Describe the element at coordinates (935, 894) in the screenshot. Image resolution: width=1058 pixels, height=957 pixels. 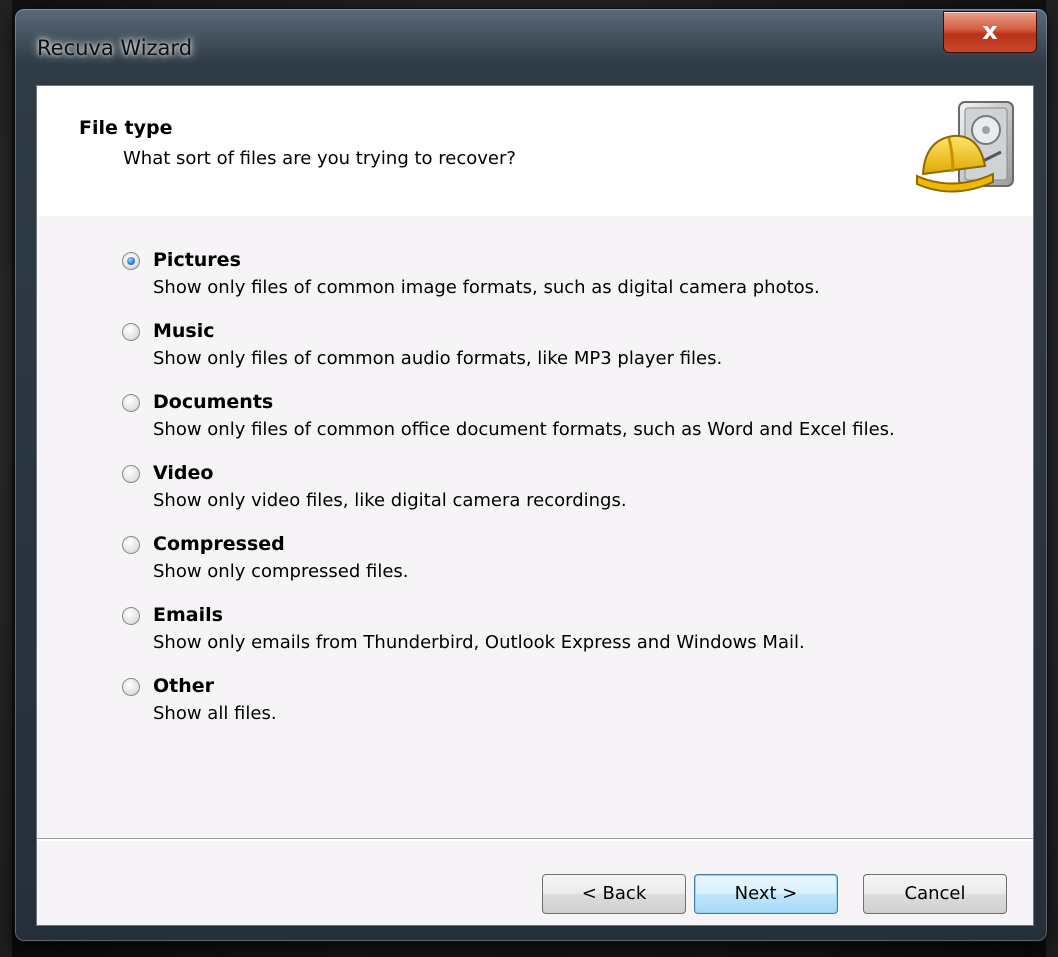
I see `cancel-button: Cancel` at that location.